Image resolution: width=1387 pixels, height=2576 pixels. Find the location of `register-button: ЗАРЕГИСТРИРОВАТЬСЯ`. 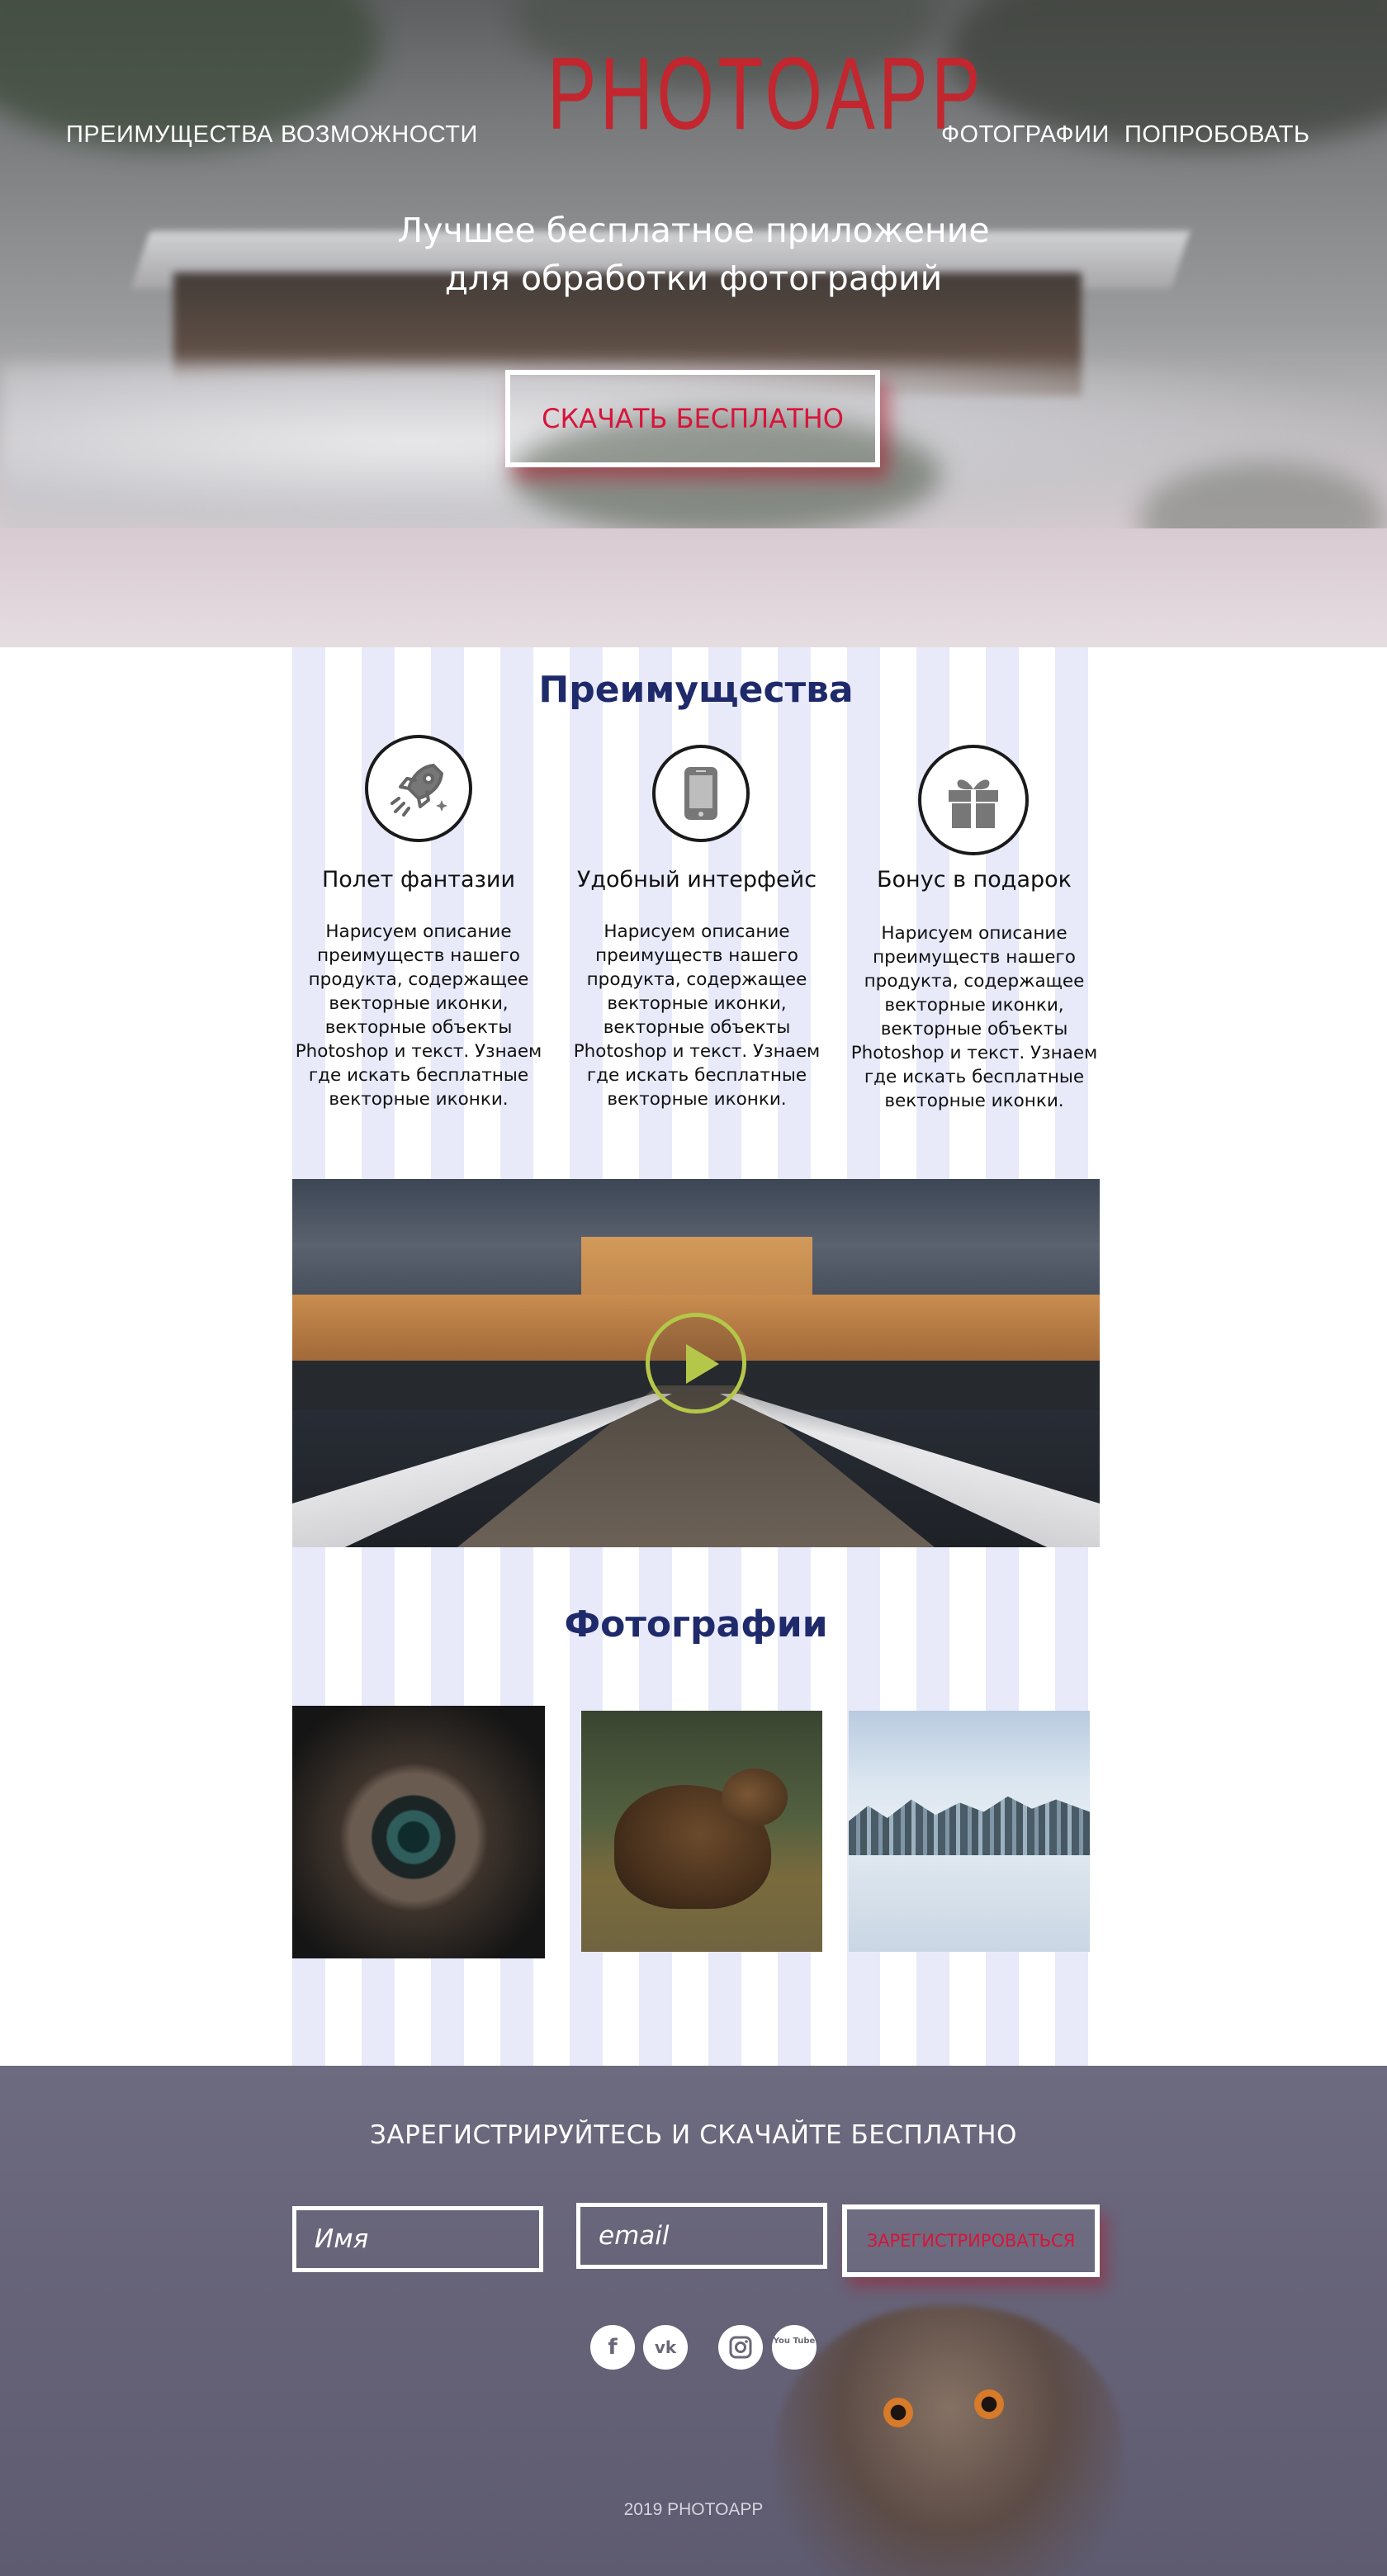

register-button: ЗАРЕГИСТРИРОВАТЬСЯ is located at coordinates (971, 2240).